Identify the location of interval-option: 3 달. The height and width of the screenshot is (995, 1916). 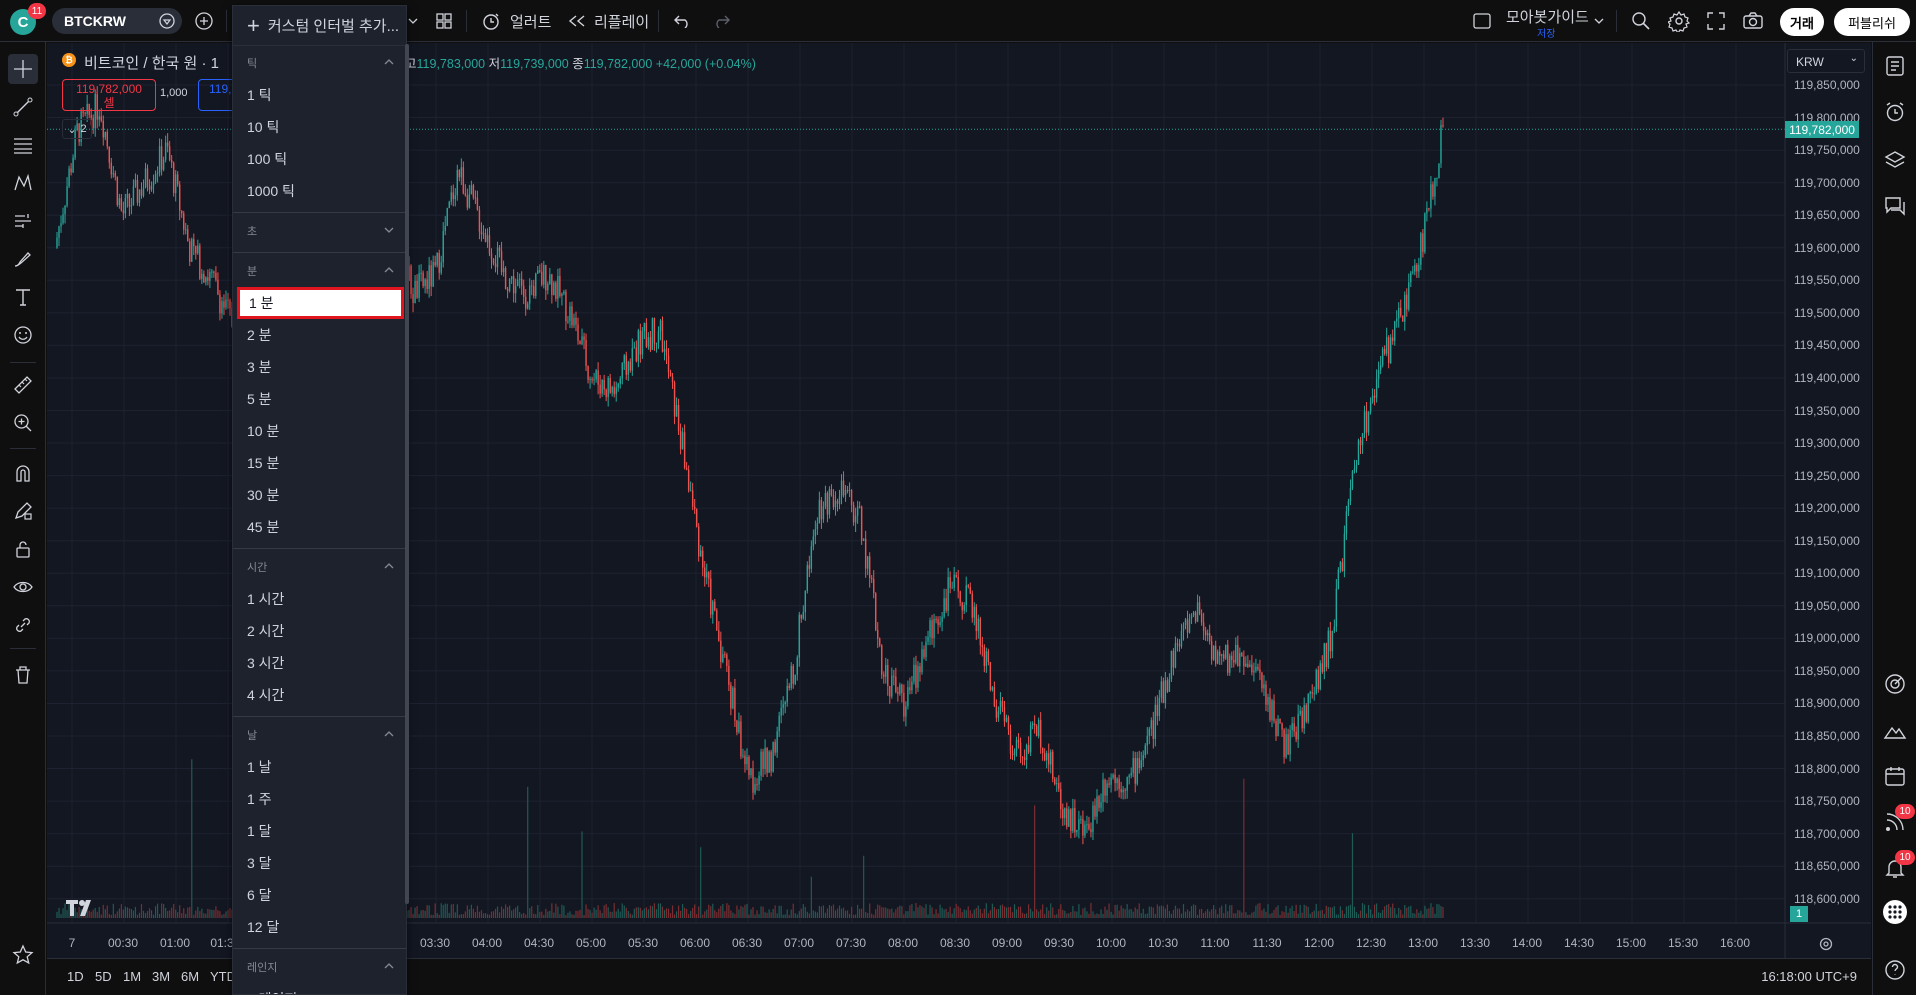
(319, 863).